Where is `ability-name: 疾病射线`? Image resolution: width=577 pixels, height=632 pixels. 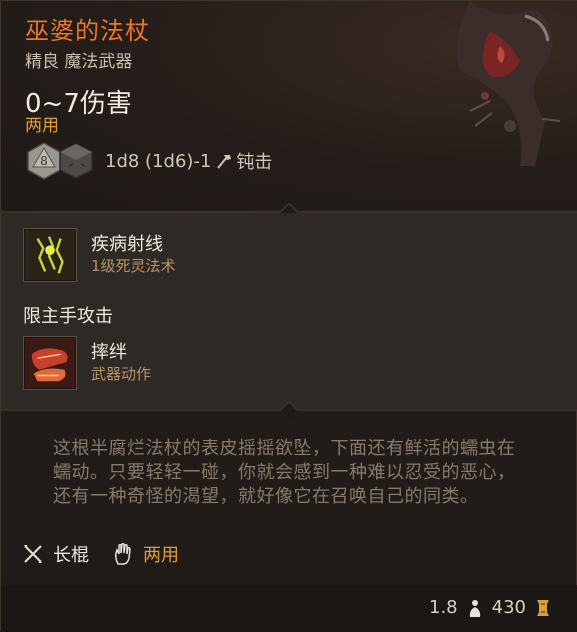
ability-name: 疾病射线 is located at coordinates (127, 244).